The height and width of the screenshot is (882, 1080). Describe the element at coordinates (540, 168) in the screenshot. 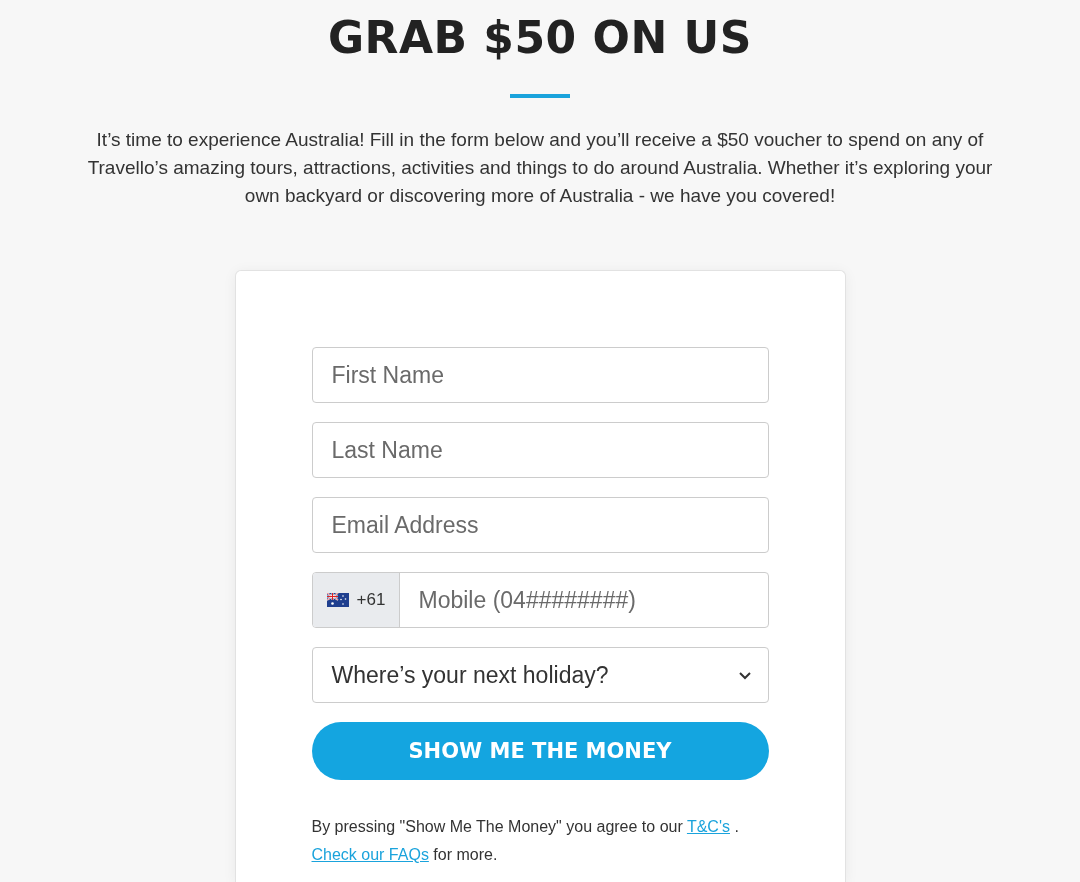

I see `intro-paragraph: It’s time to experience Australia! Fill in the form below and you’ll receive a $50 voucher to spend on any of Travello’s amazing tours, attractions, activities and things to do around Australia. Whether it’s exploring your own backyard or discovering more of Australia - we have you covered!` at that location.